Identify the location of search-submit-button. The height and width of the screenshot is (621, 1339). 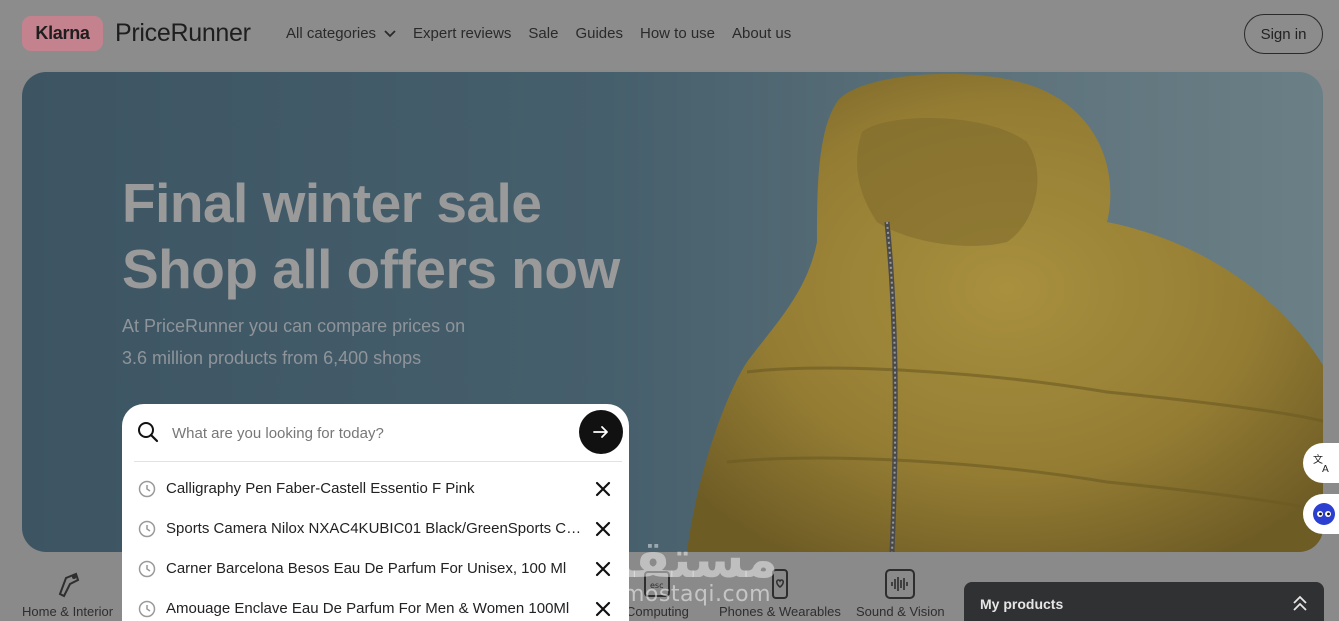
(601, 432).